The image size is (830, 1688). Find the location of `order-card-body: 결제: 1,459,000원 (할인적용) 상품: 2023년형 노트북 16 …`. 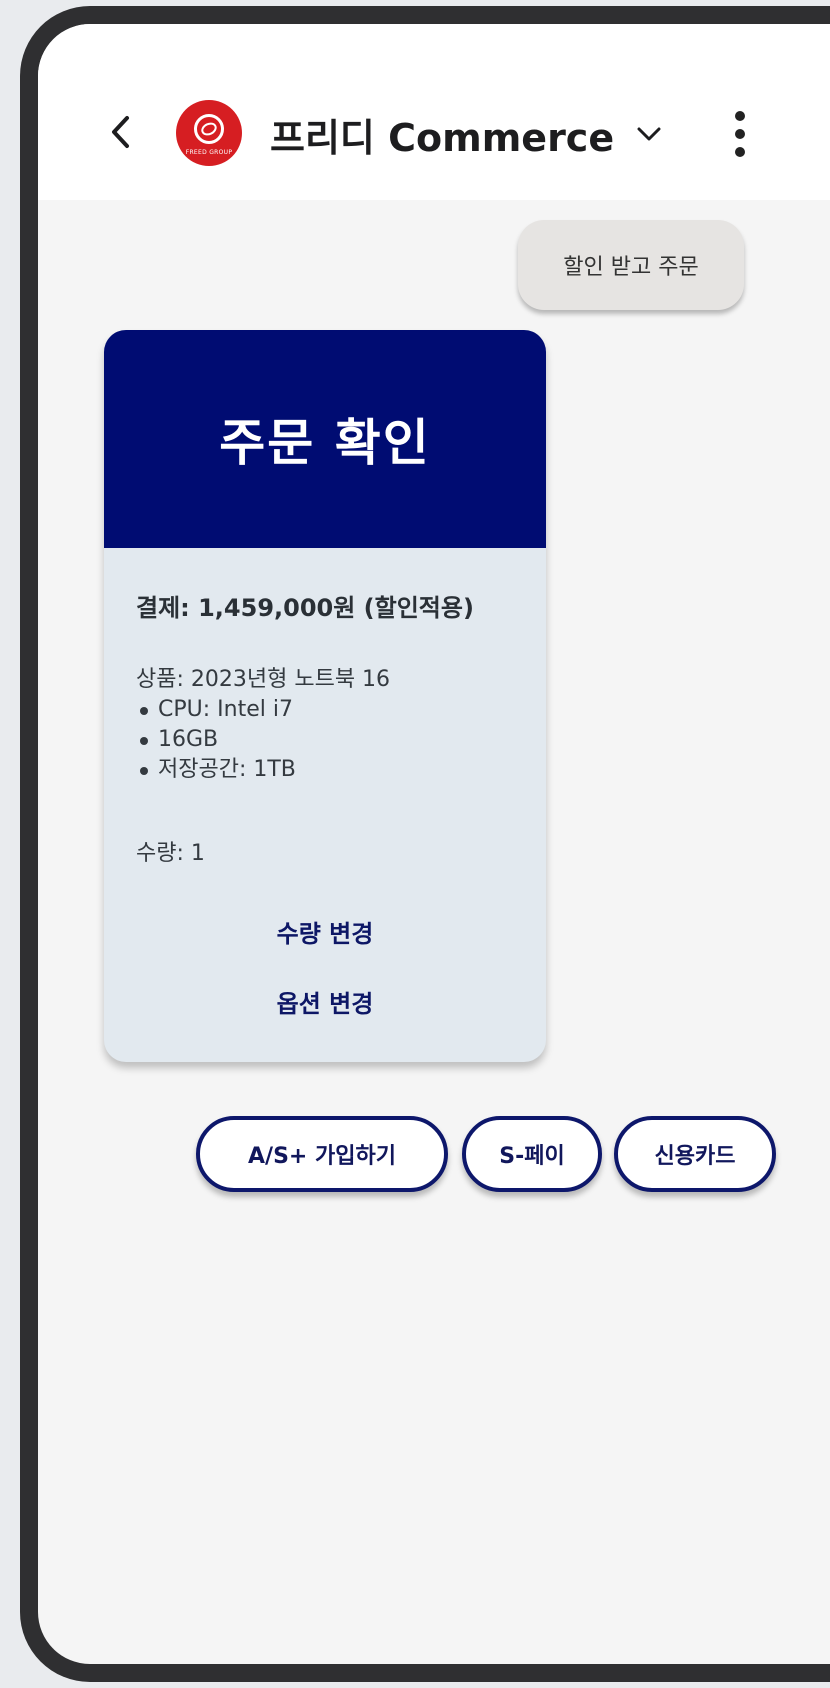

order-card-body: 결제: 1,459,000원 (할인적용) 상품: 2023년형 노트북 16 … is located at coordinates (325, 707).